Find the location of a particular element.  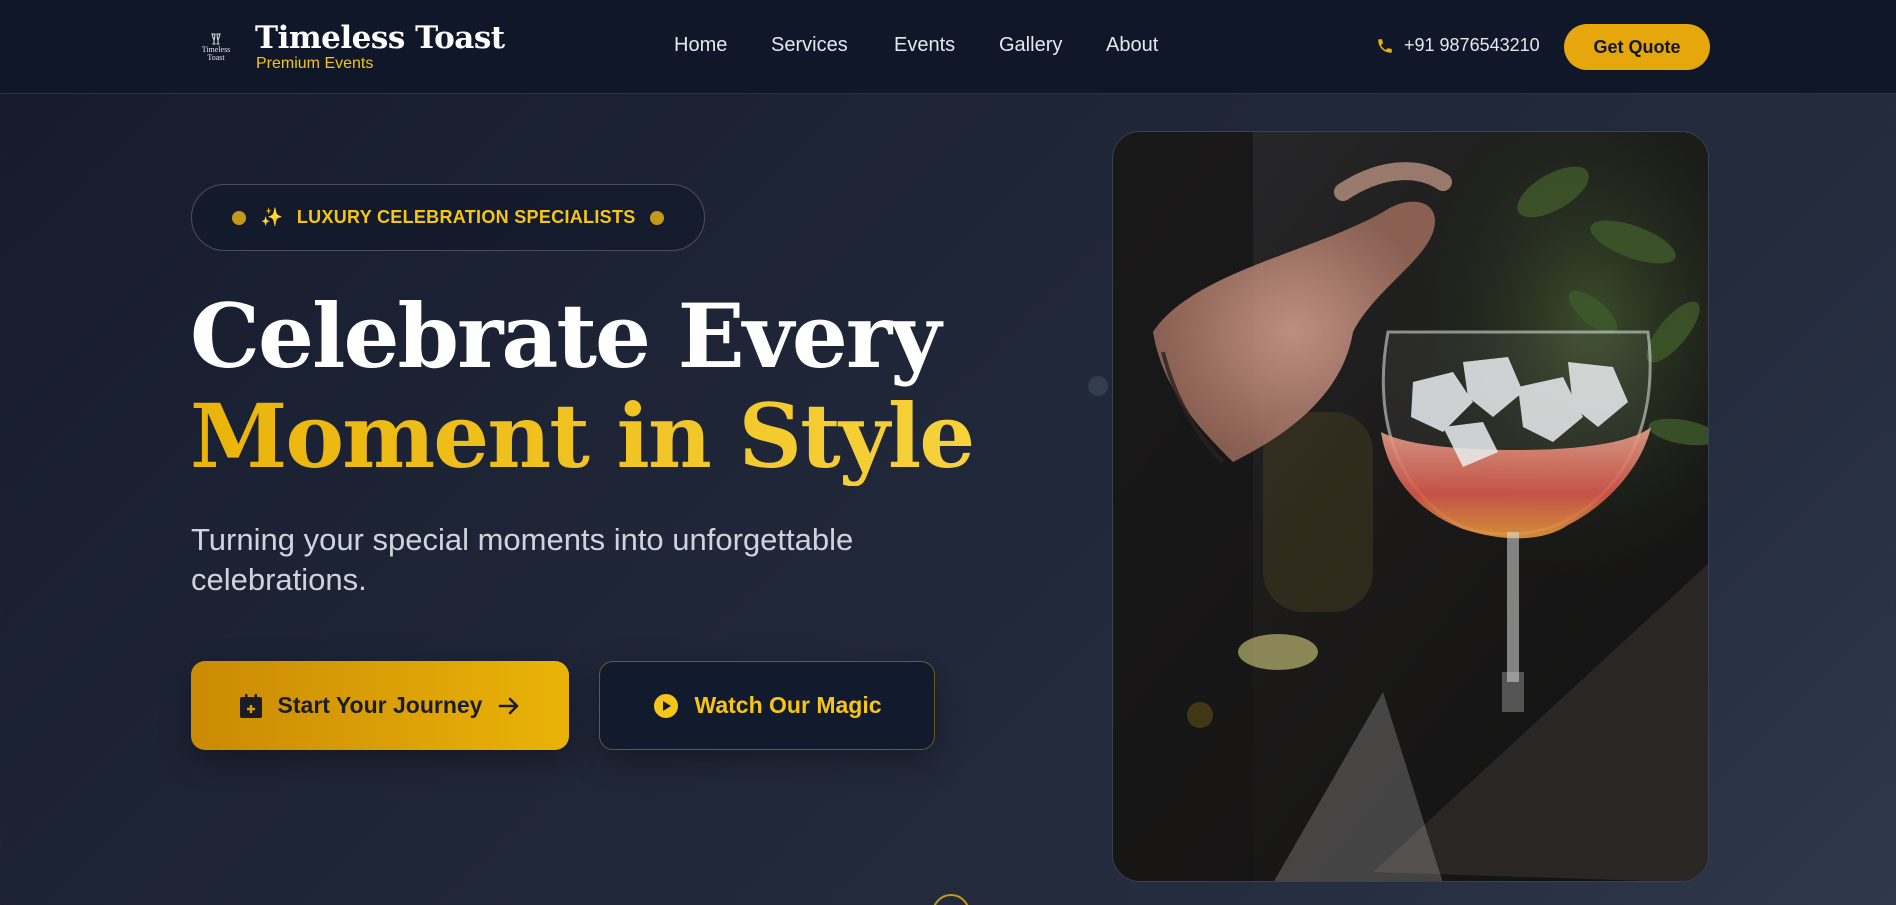

badge-dot-left is located at coordinates (239, 217).